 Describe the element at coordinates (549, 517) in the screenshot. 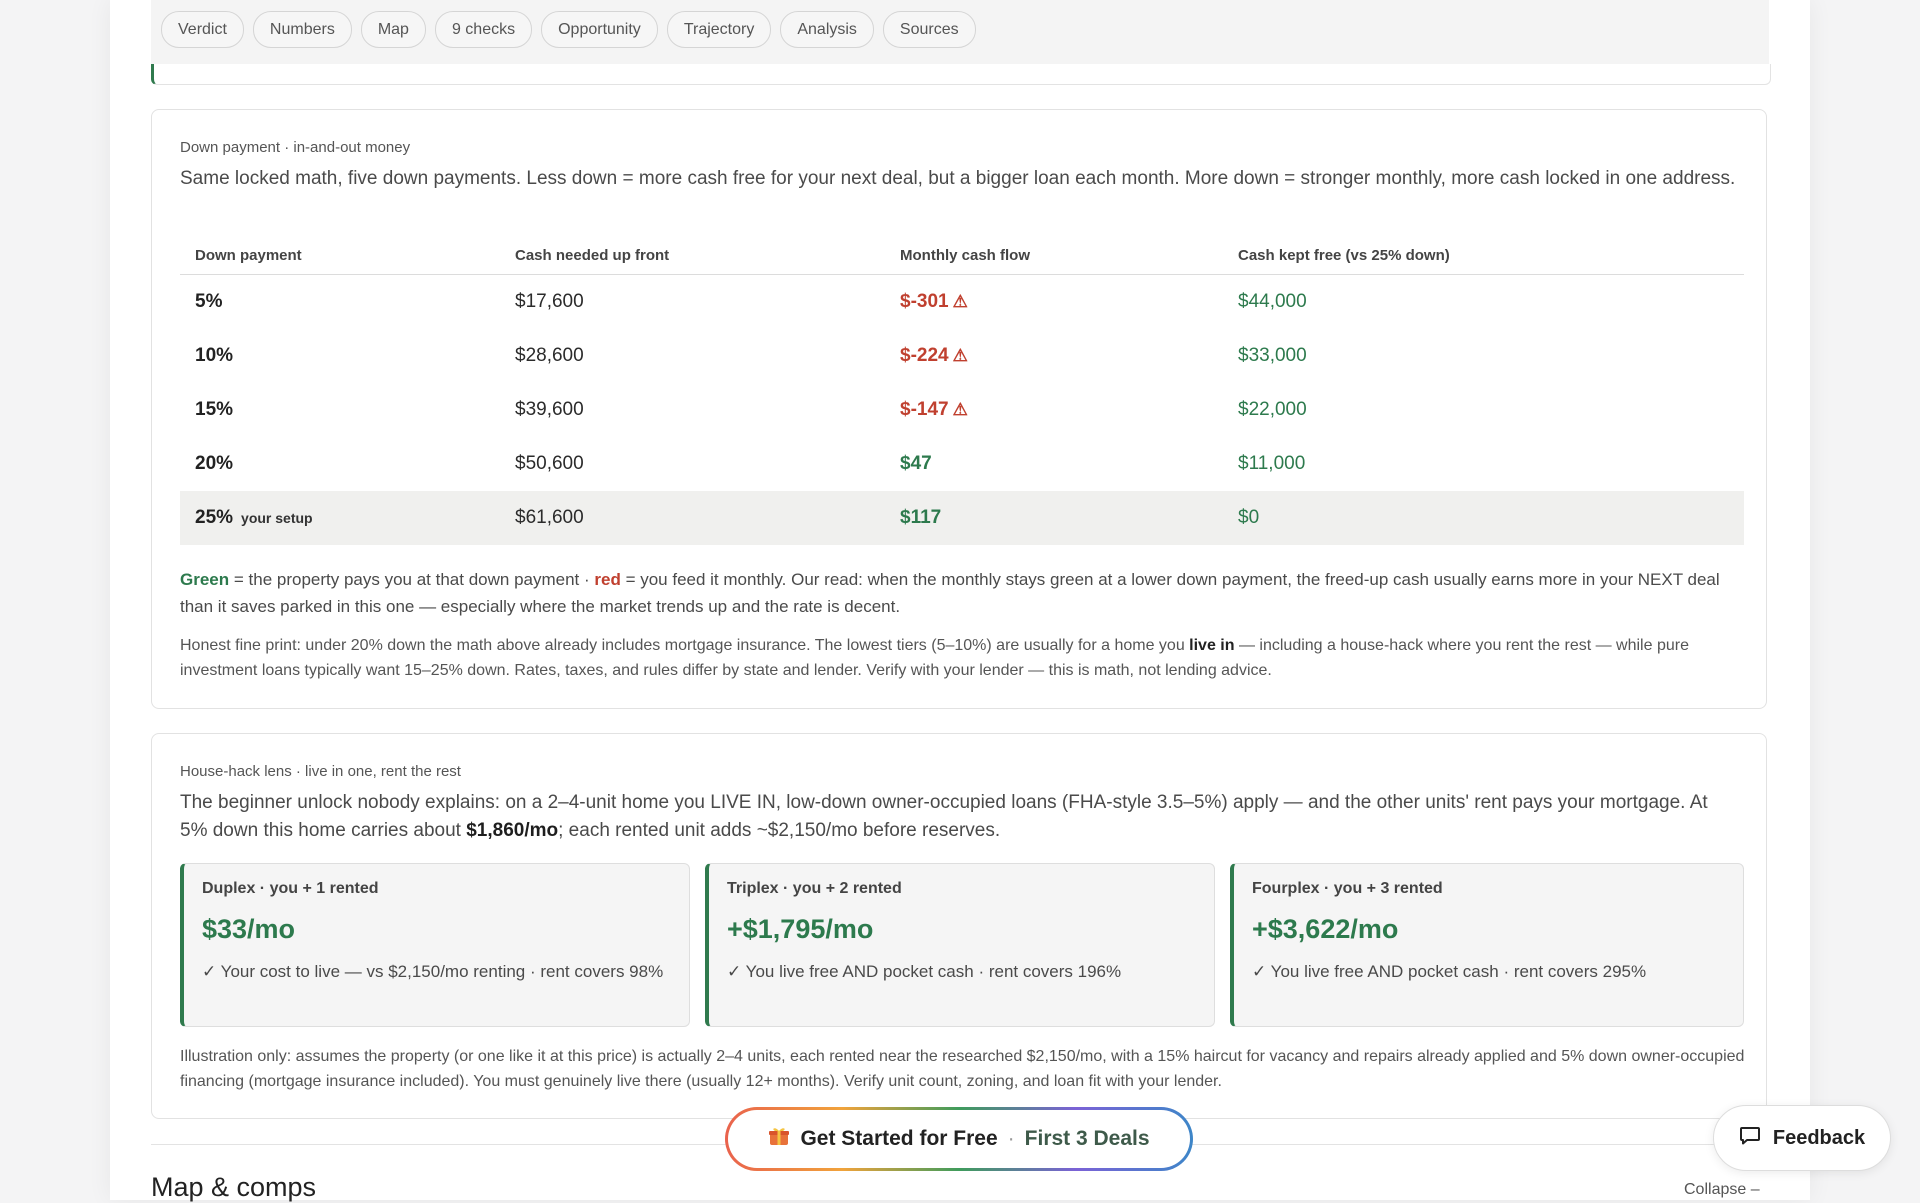

I see `row-cash-needed: $61,600` at that location.